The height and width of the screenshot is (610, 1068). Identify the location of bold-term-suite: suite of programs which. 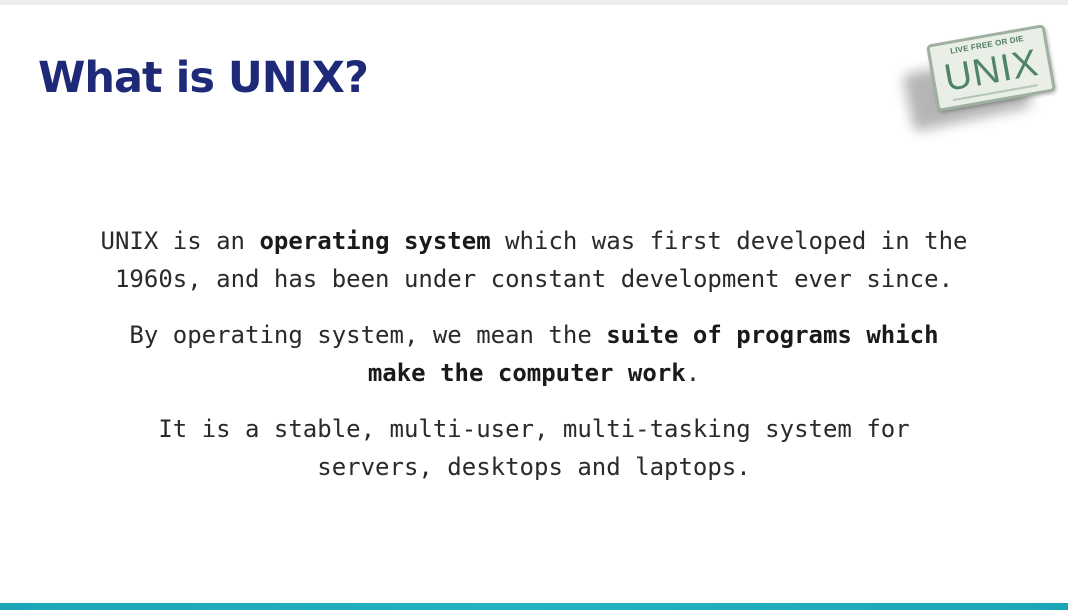
(772, 335).